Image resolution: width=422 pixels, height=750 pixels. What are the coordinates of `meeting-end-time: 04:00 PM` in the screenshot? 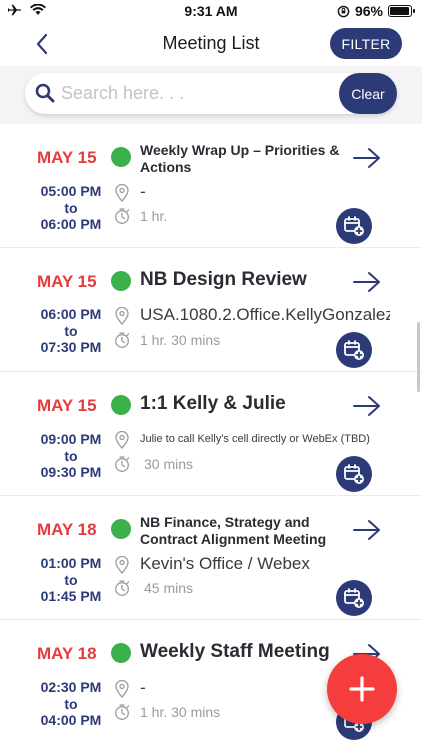 It's located at (71, 720).